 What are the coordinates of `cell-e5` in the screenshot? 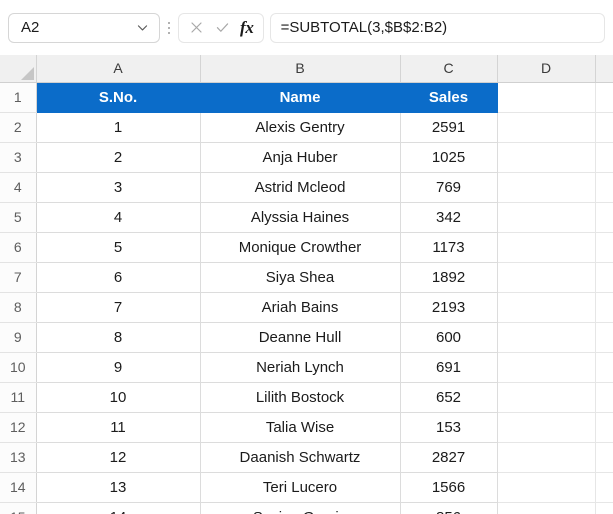 It's located at (604, 217).